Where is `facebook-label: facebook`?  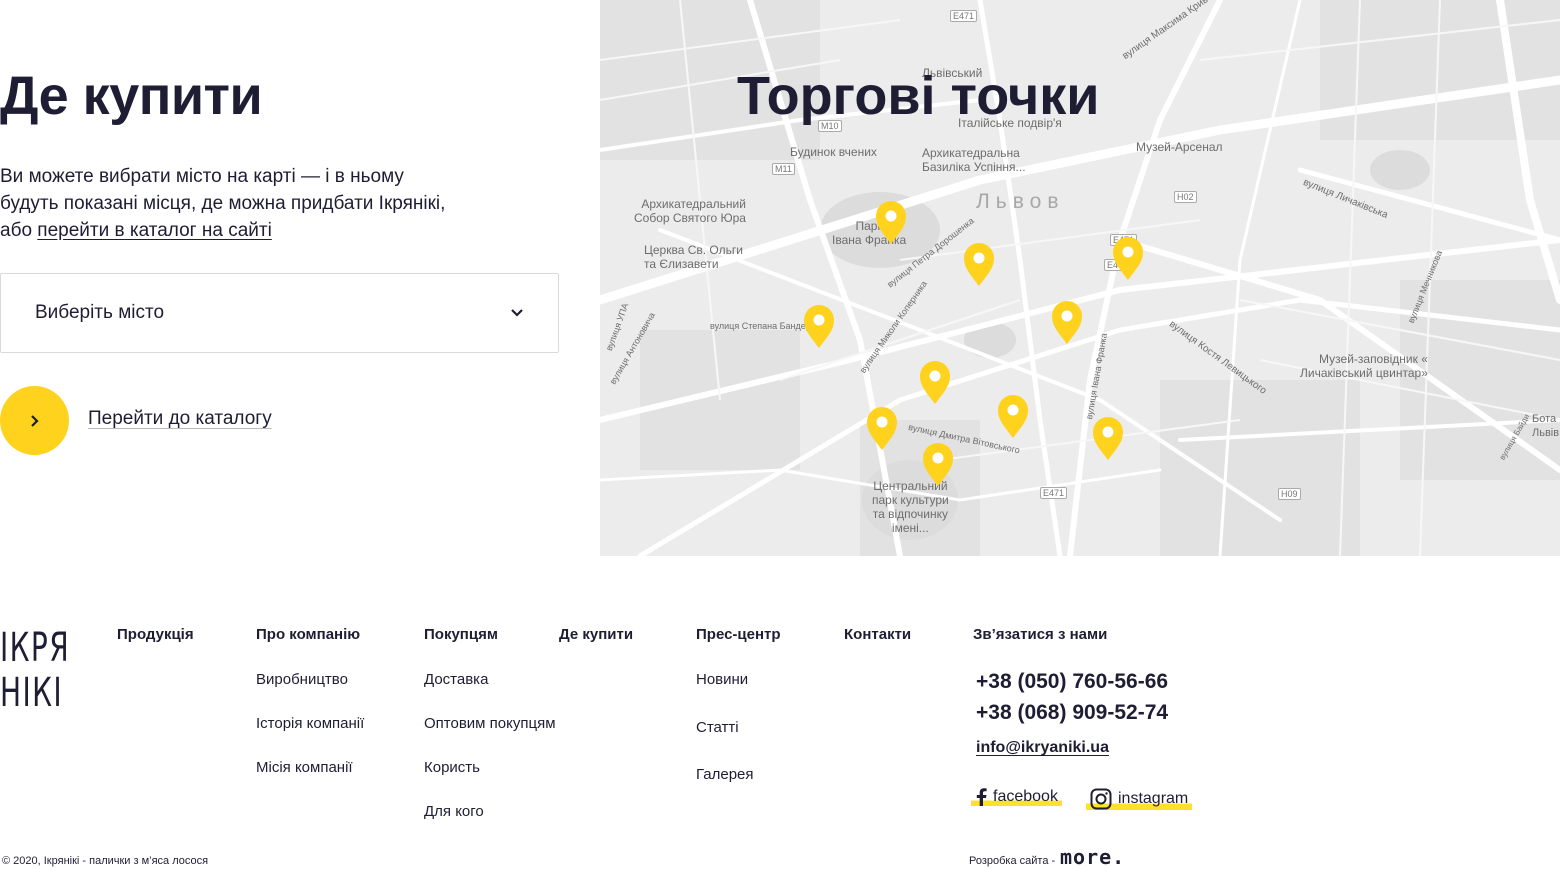
facebook-label: facebook is located at coordinates (1025, 796).